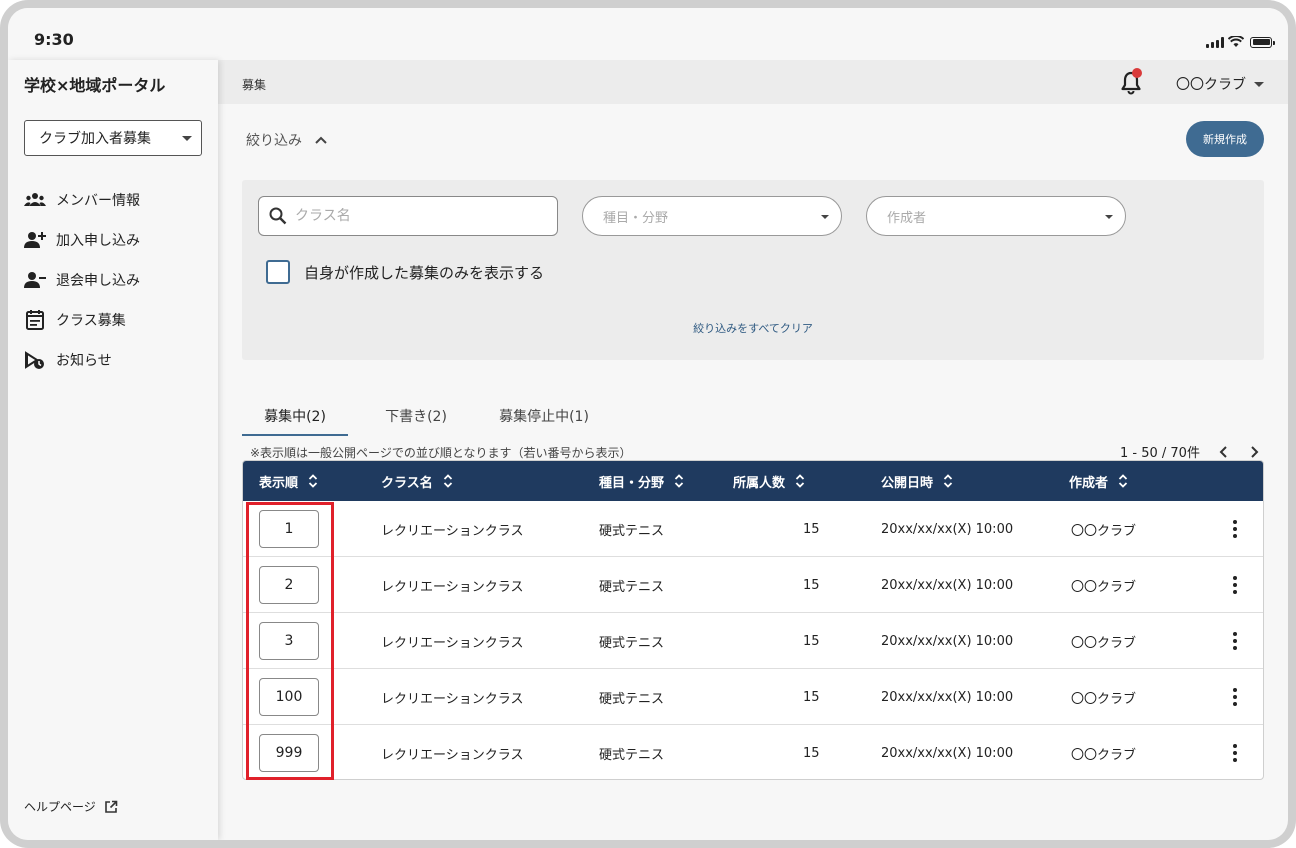  What do you see at coordinates (321, 140) in the screenshot?
I see `chevron-up-icon` at bounding box center [321, 140].